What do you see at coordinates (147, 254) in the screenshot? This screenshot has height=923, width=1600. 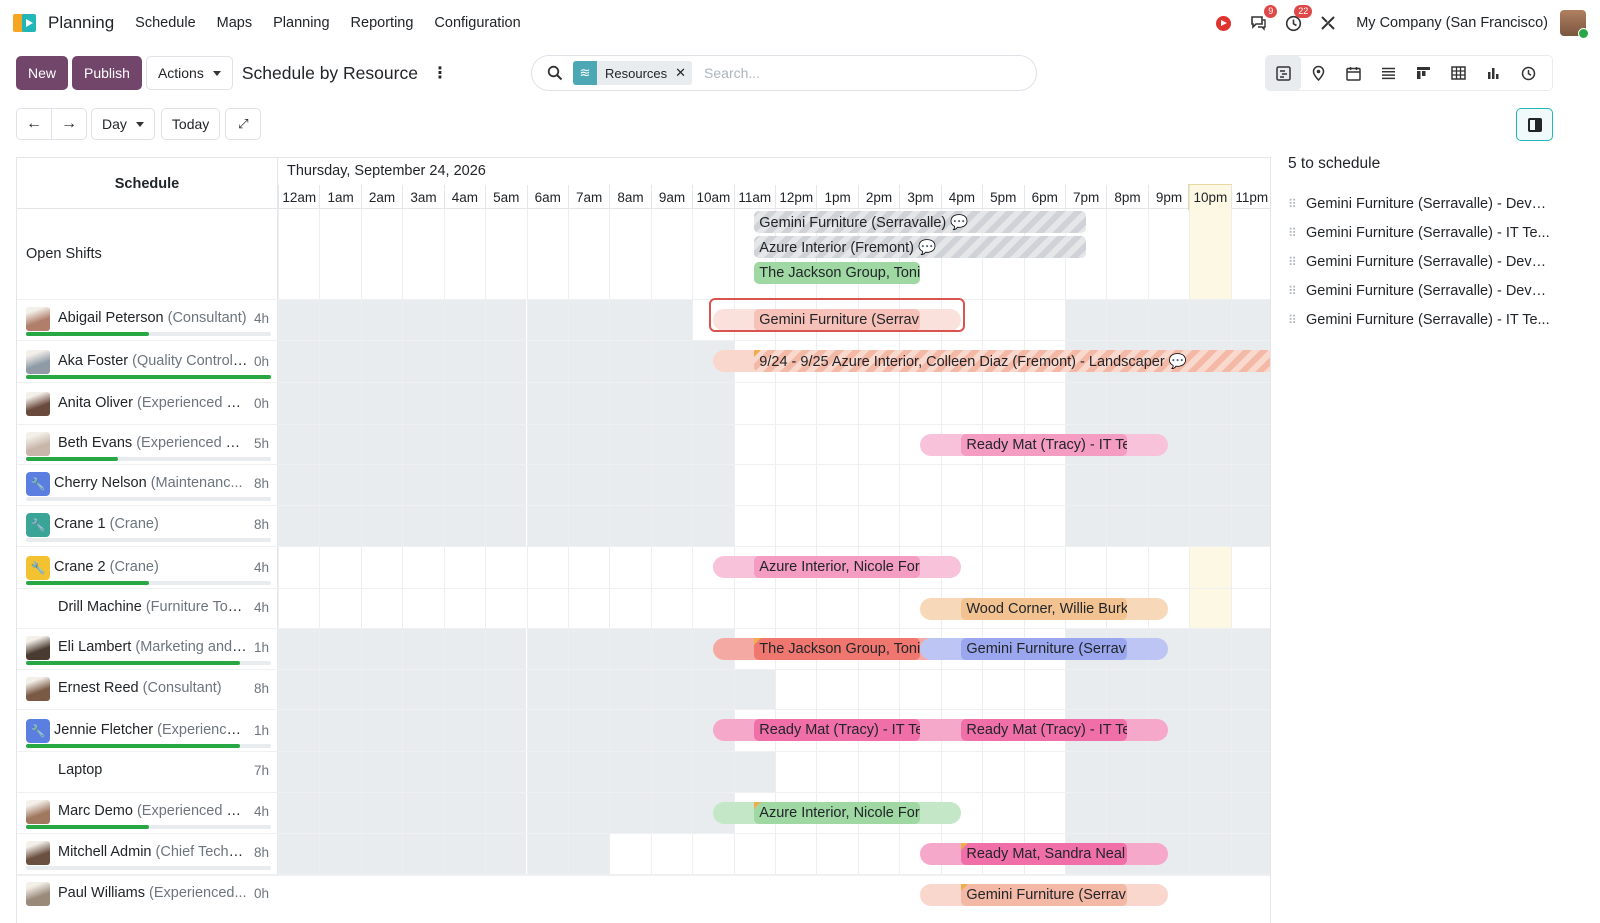 I see `row-header: Open Shifts` at bounding box center [147, 254].